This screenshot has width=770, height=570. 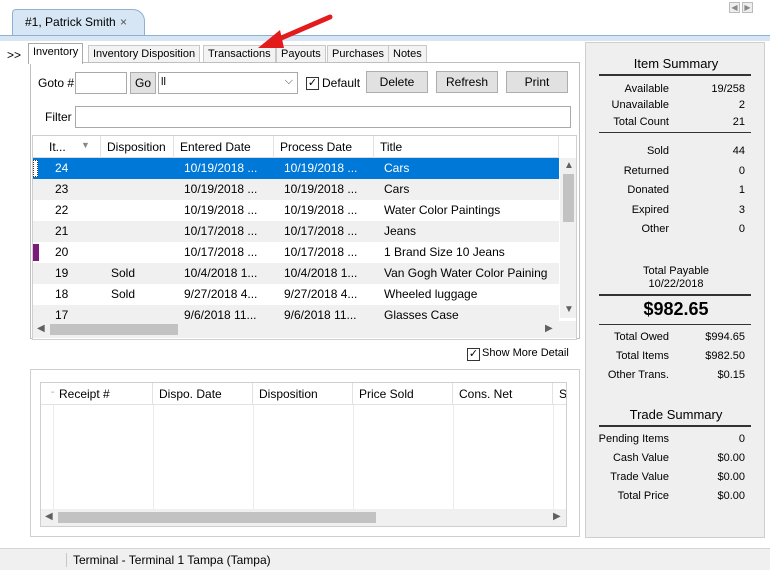 I want to click on table-row: 24 10/19/2018 ... 10/19/2018 ... Cars, so click(x=296, y=168).